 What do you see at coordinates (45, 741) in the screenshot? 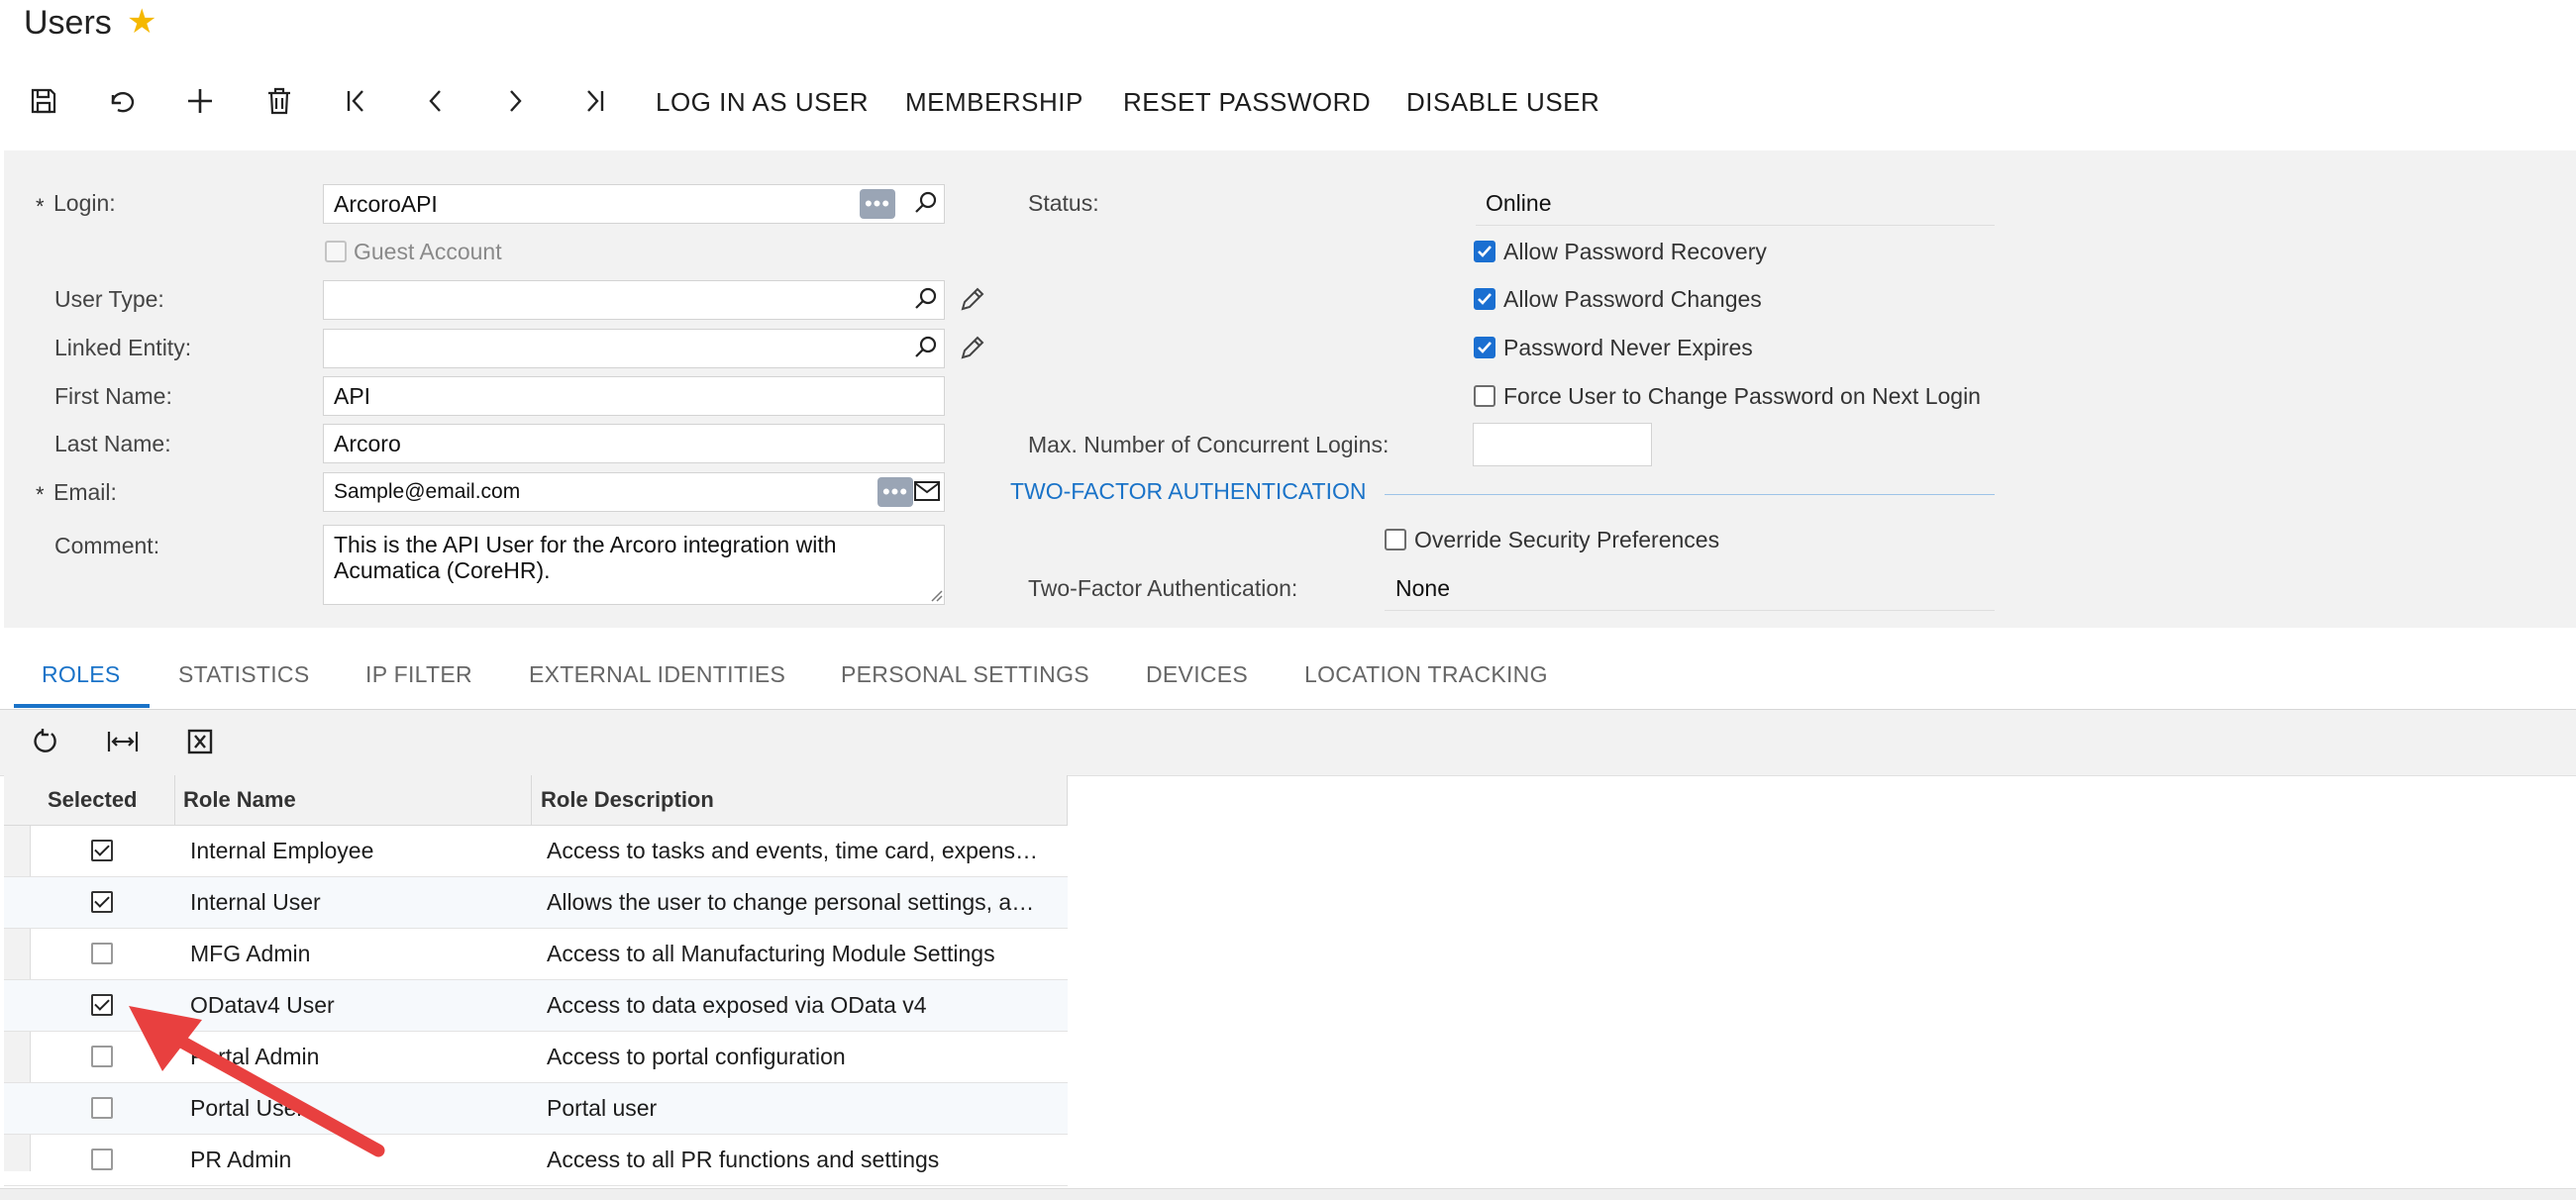
I see `refresh-icon` at bounding box center [45, 741].